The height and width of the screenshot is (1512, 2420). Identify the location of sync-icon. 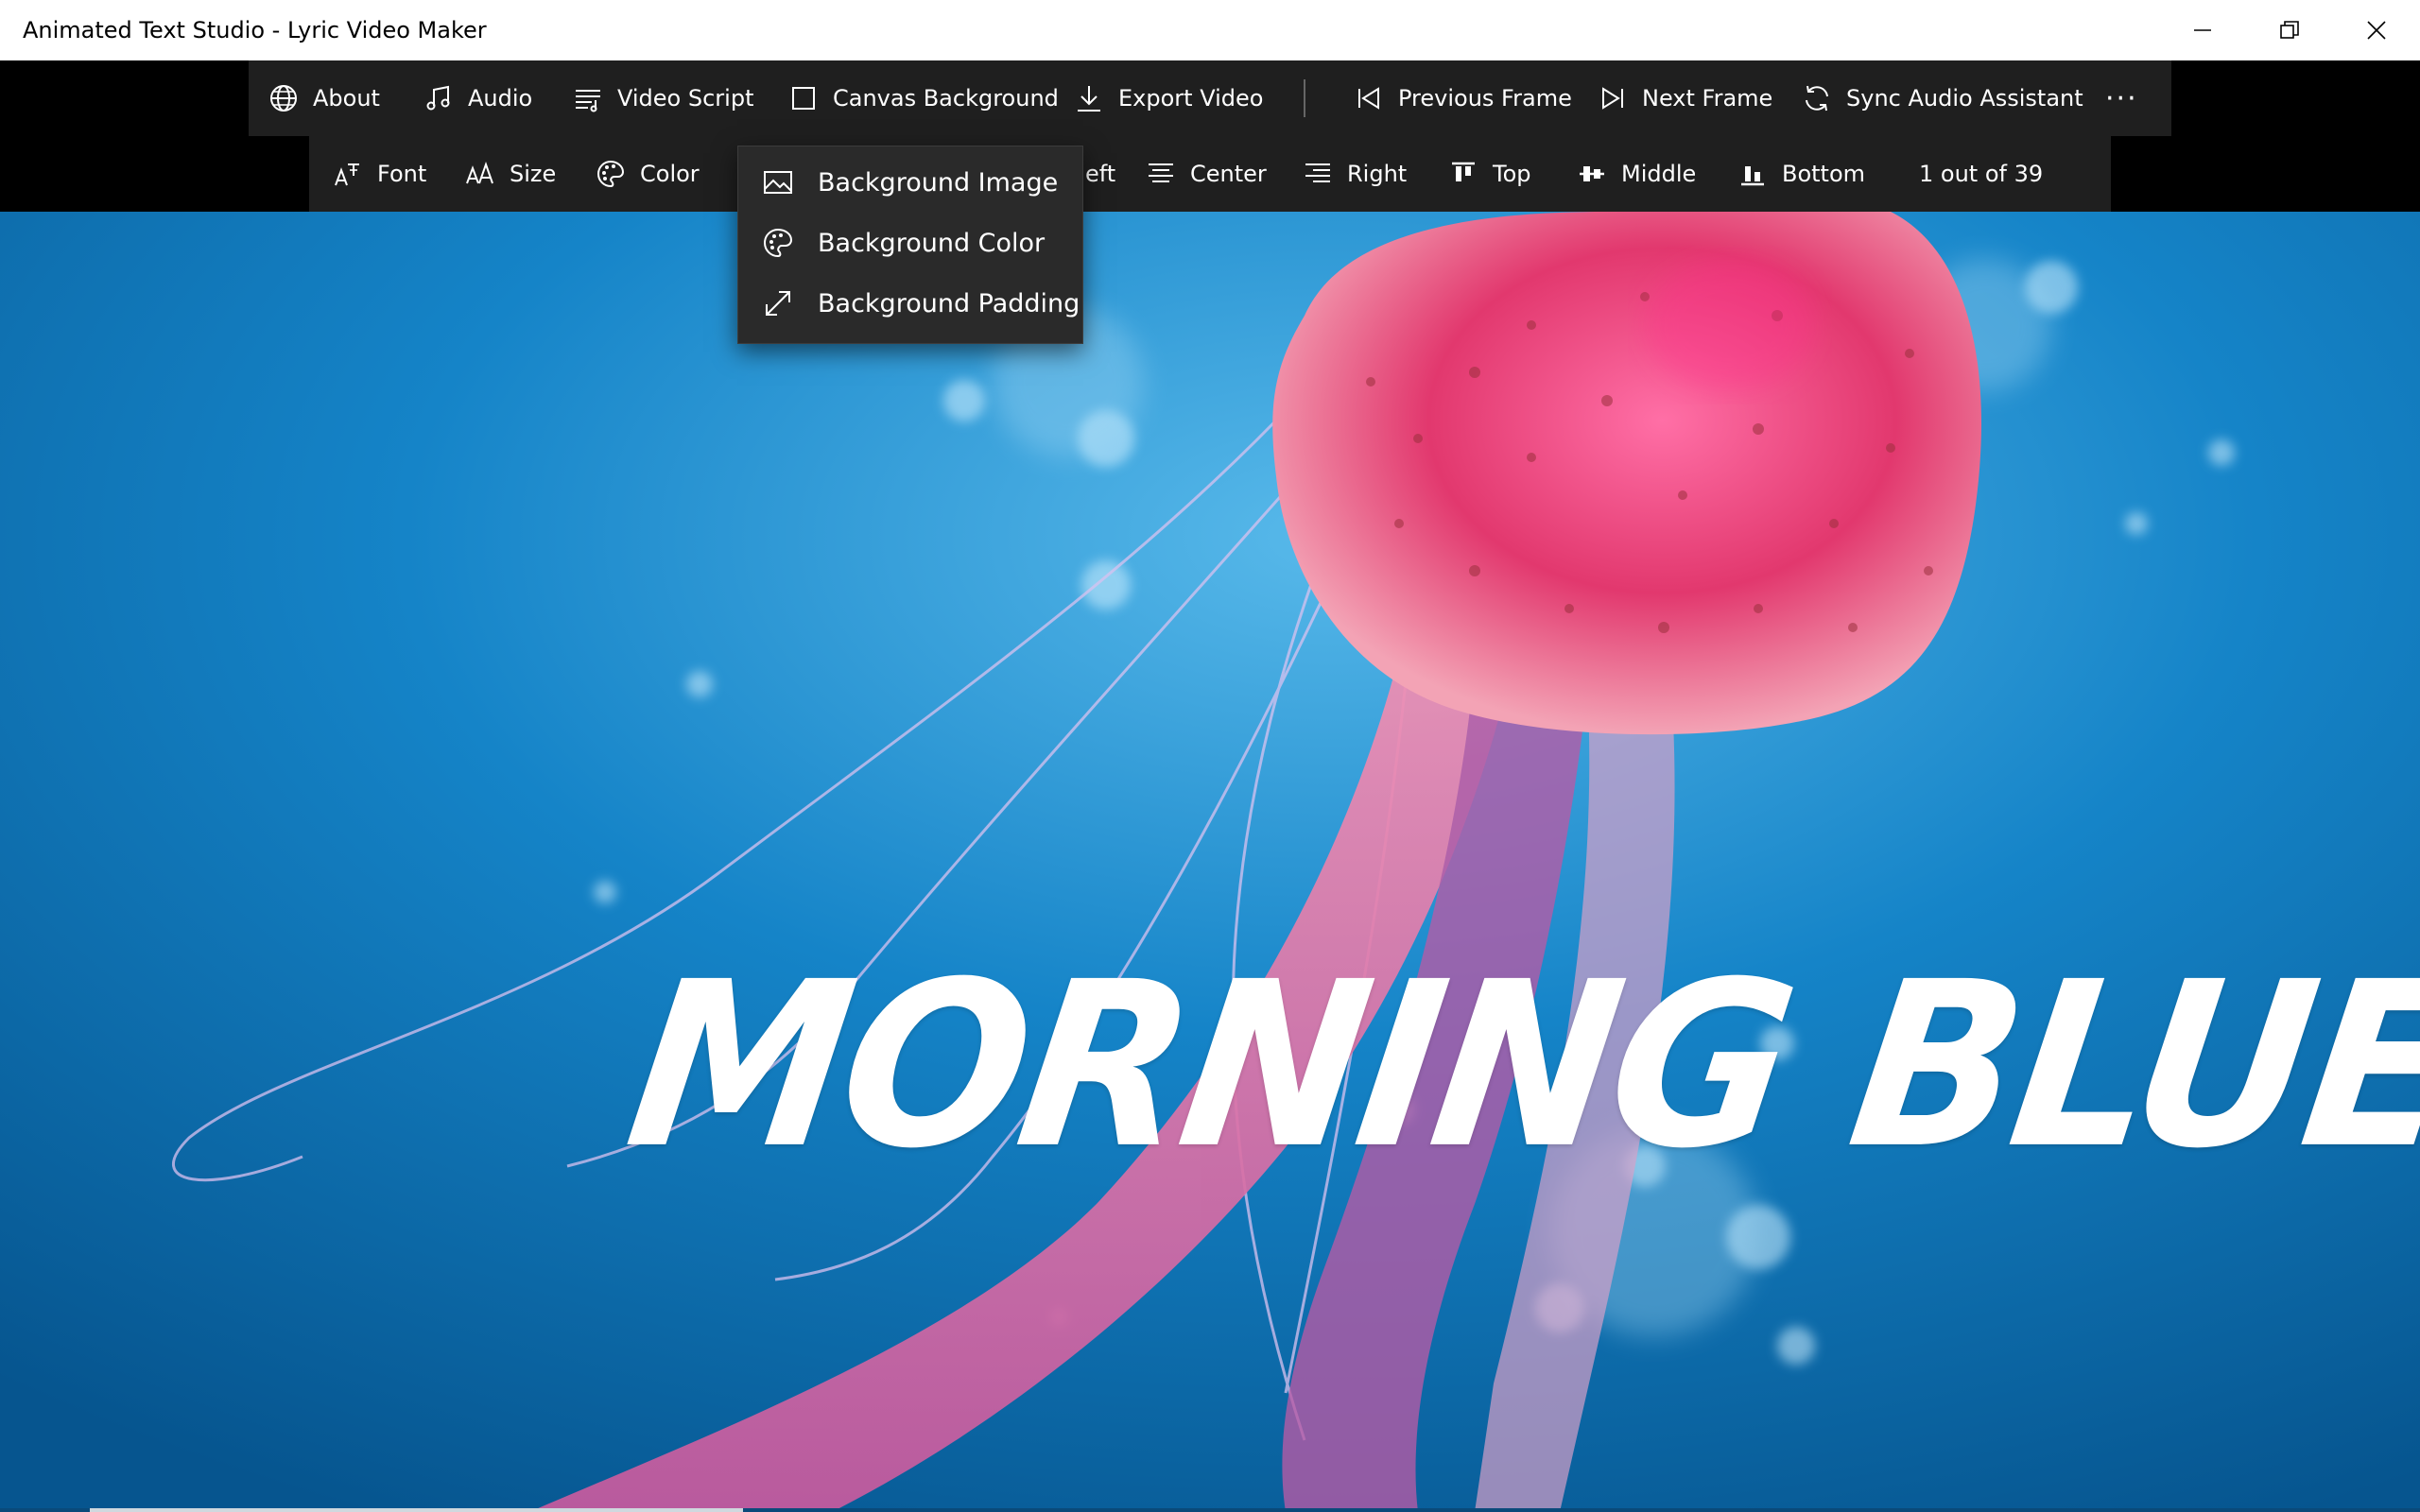
(1817, 98).